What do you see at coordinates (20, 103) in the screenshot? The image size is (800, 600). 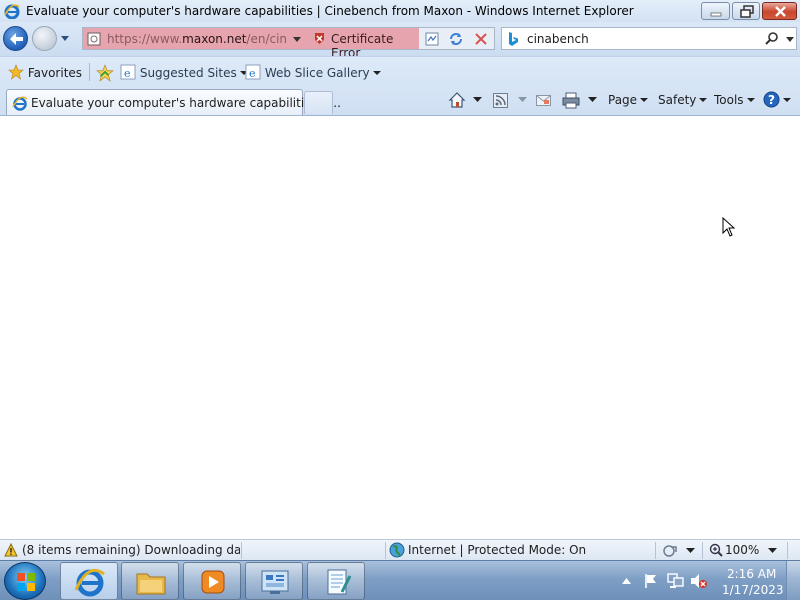 I see `ie-tab-icon` at bounding box center [20, 103].